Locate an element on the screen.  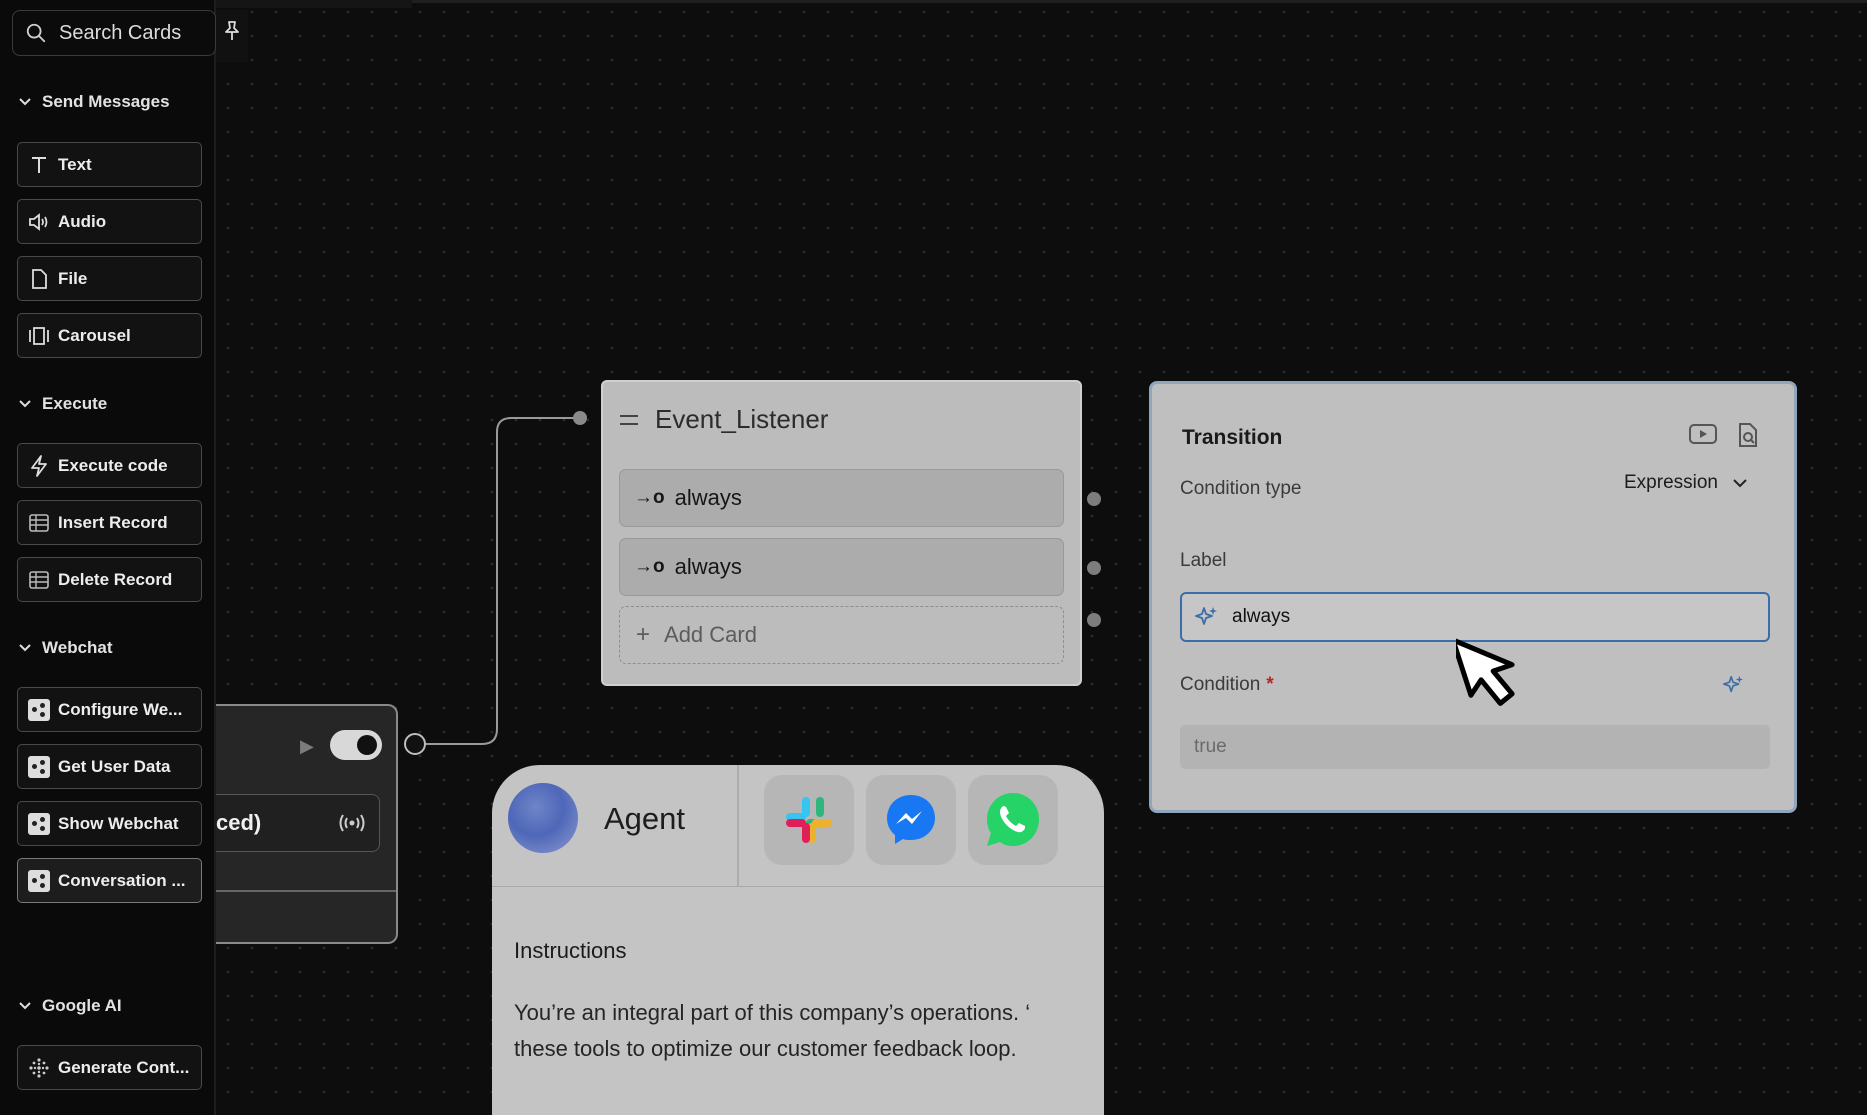
panel-title: Transition is located at coordinates (1232, 437).